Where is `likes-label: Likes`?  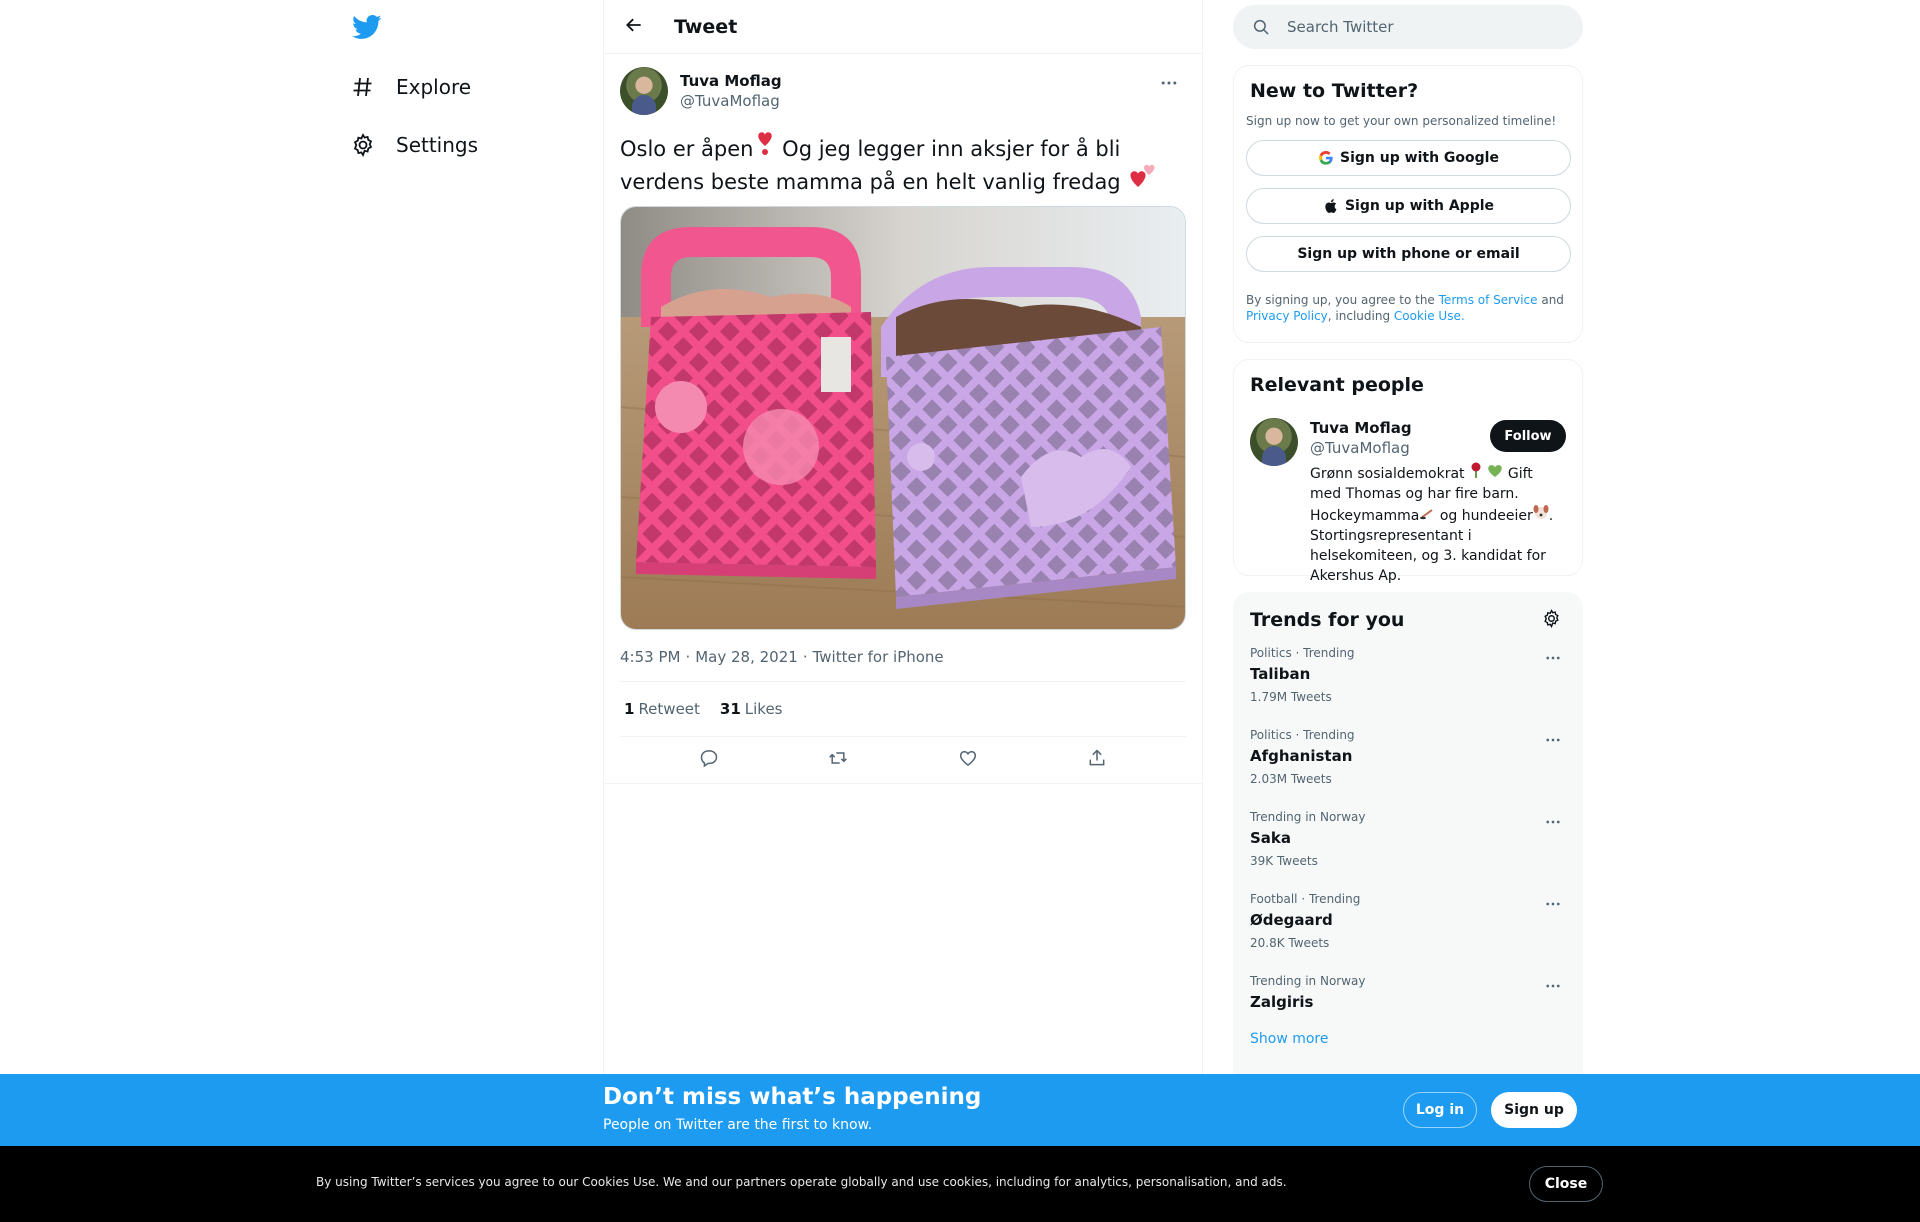
likes-label: Likes is located at coordinates (763, 709).